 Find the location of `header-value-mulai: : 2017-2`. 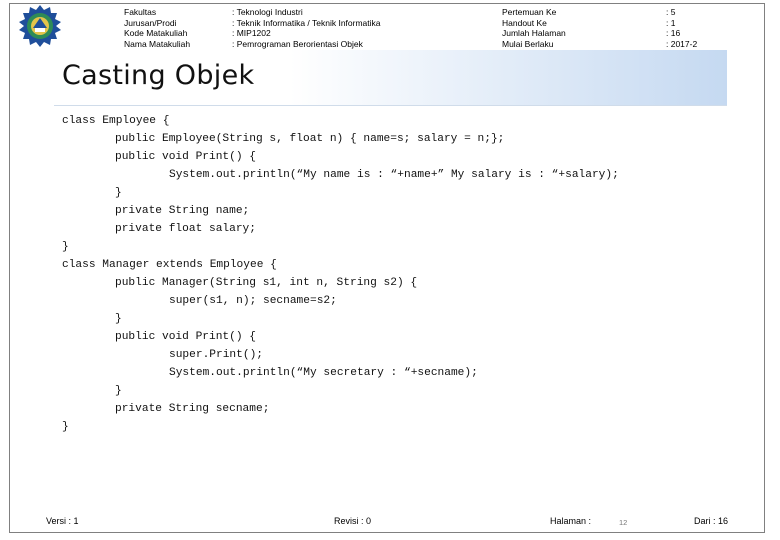

header-value-mulai: : 2017-2 is located at coordinates (682, 43).